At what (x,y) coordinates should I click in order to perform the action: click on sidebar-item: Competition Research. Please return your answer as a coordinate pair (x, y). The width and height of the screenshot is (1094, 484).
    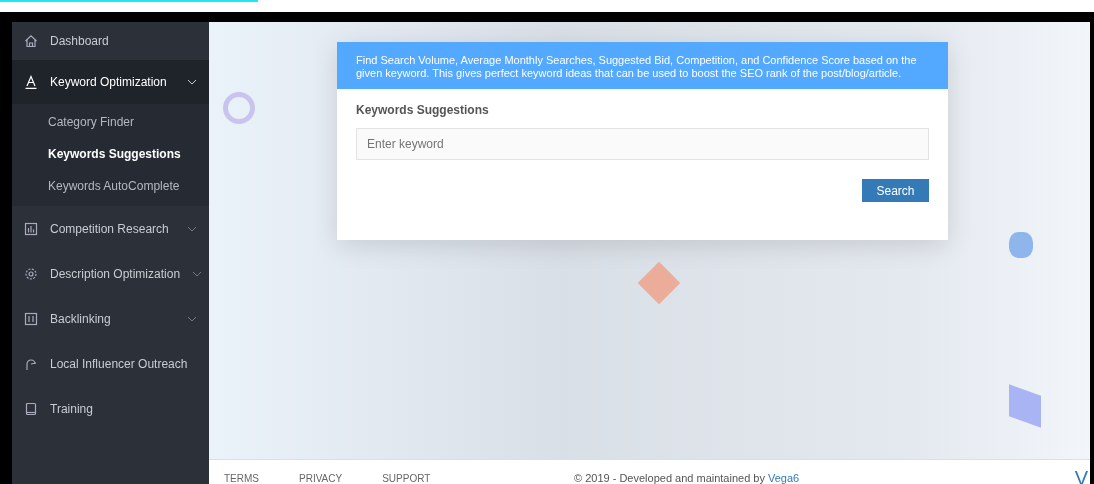
    Looking at the image, I should click on (110, 228).